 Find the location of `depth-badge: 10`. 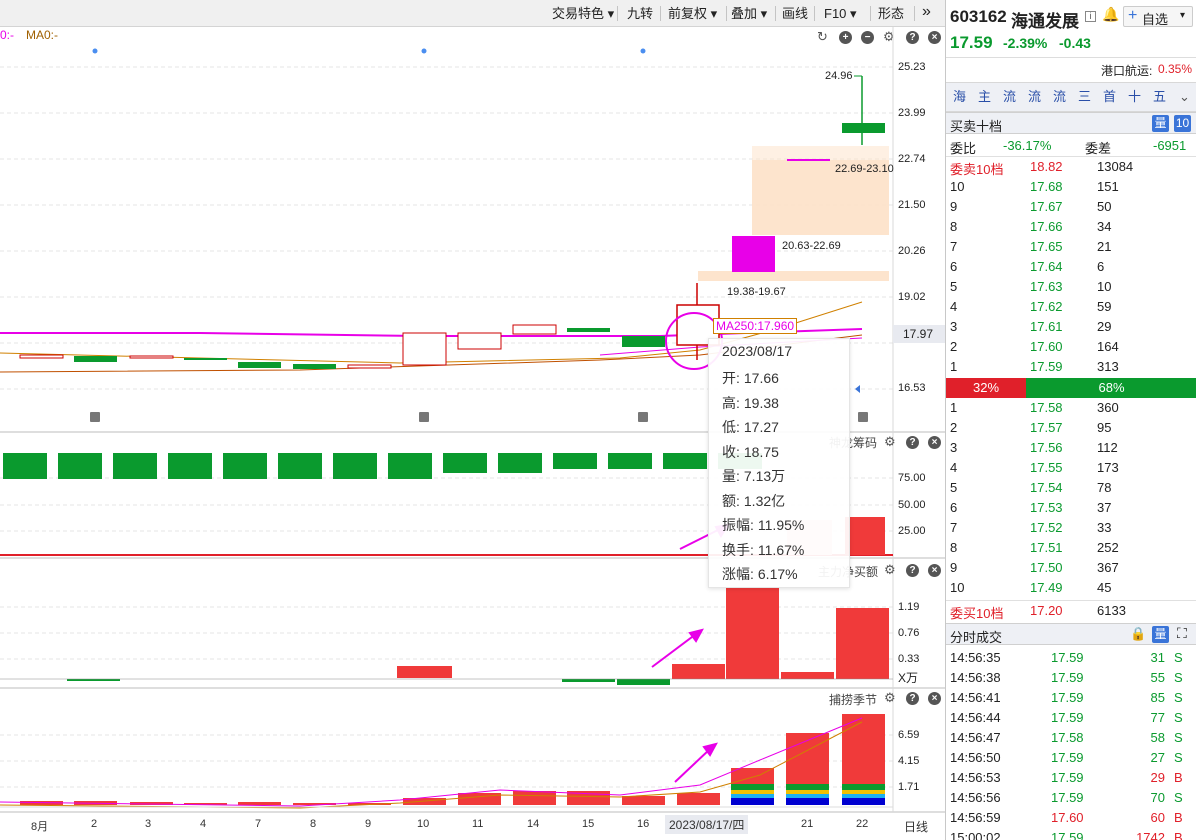

depth-badge: 10 is located at coordinates (1182, 123).